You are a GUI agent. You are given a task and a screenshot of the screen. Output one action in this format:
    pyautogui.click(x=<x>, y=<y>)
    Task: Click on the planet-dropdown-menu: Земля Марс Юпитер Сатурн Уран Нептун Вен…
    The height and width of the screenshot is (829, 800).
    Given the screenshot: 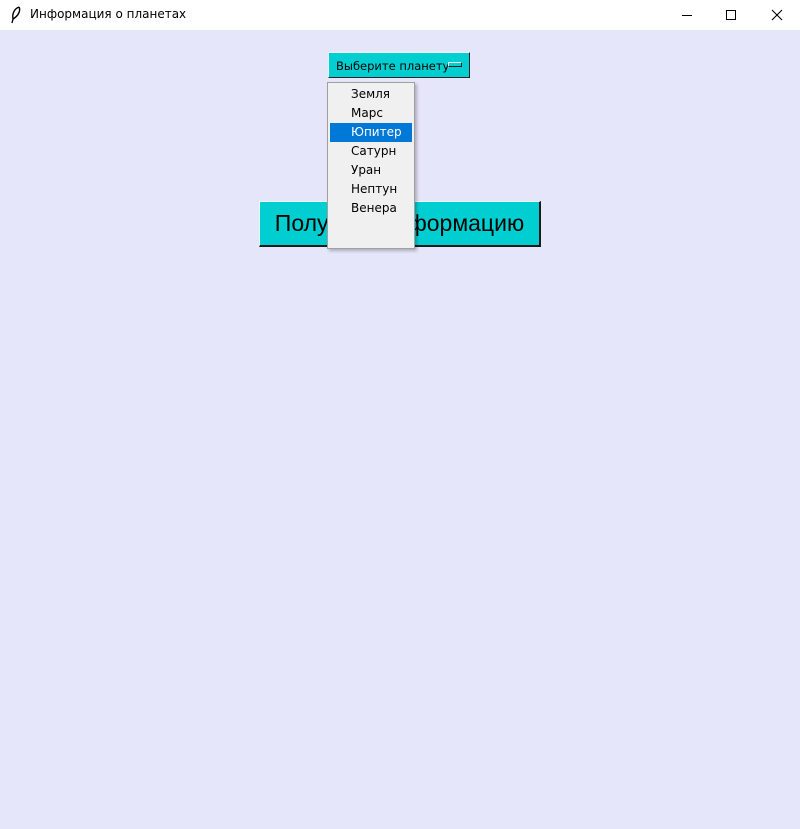 What is the action you would take?
    pyautogui.click(x=371, y=165)
    